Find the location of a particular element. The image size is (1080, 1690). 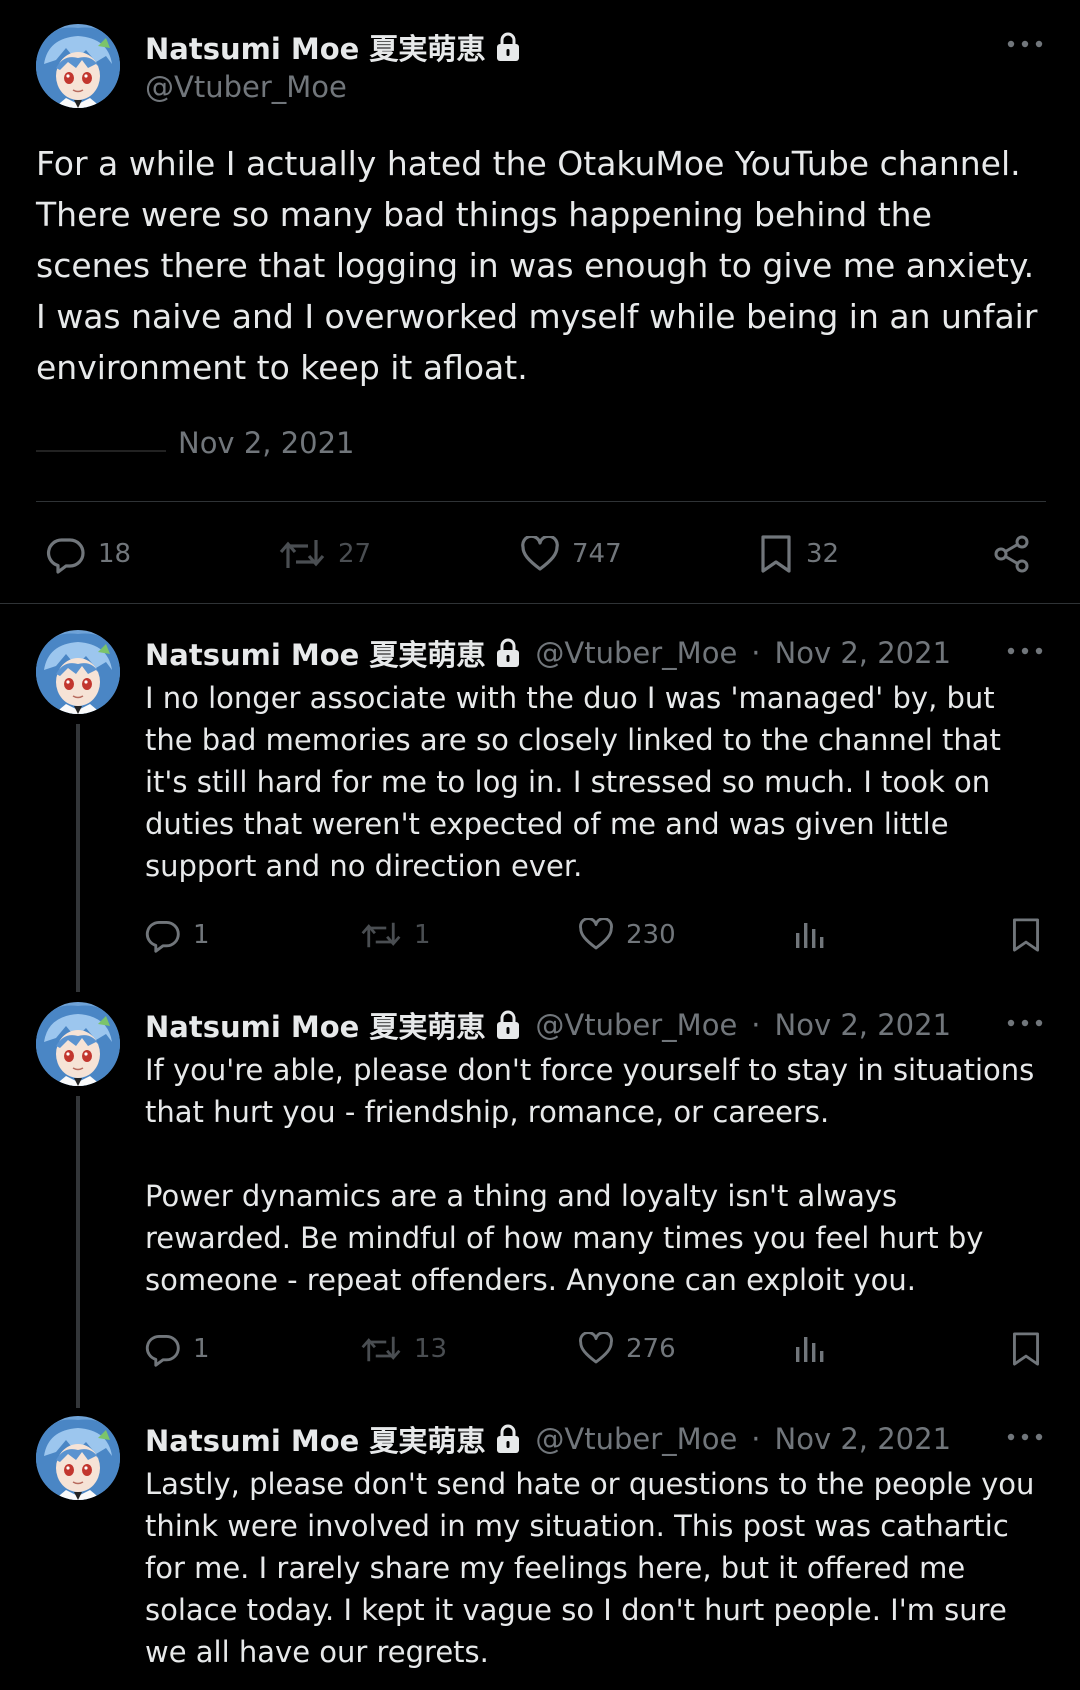

obscured-time is located at coordinates (101, 451).